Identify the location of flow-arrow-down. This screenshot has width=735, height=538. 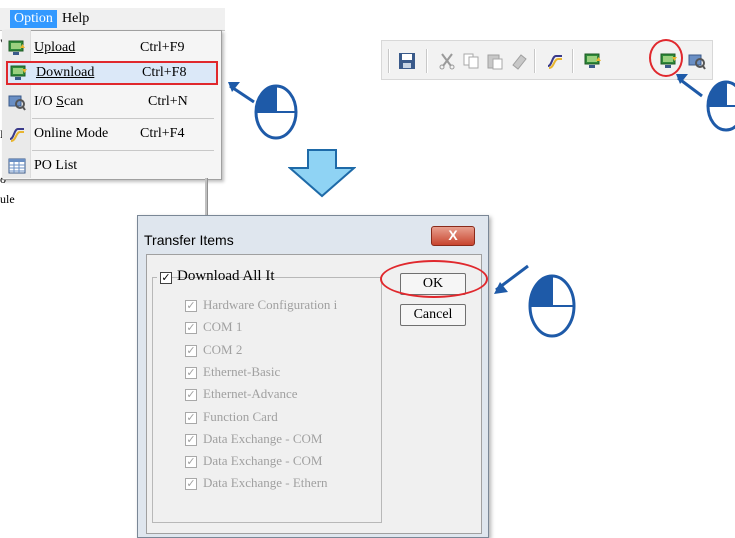
(322, 173).